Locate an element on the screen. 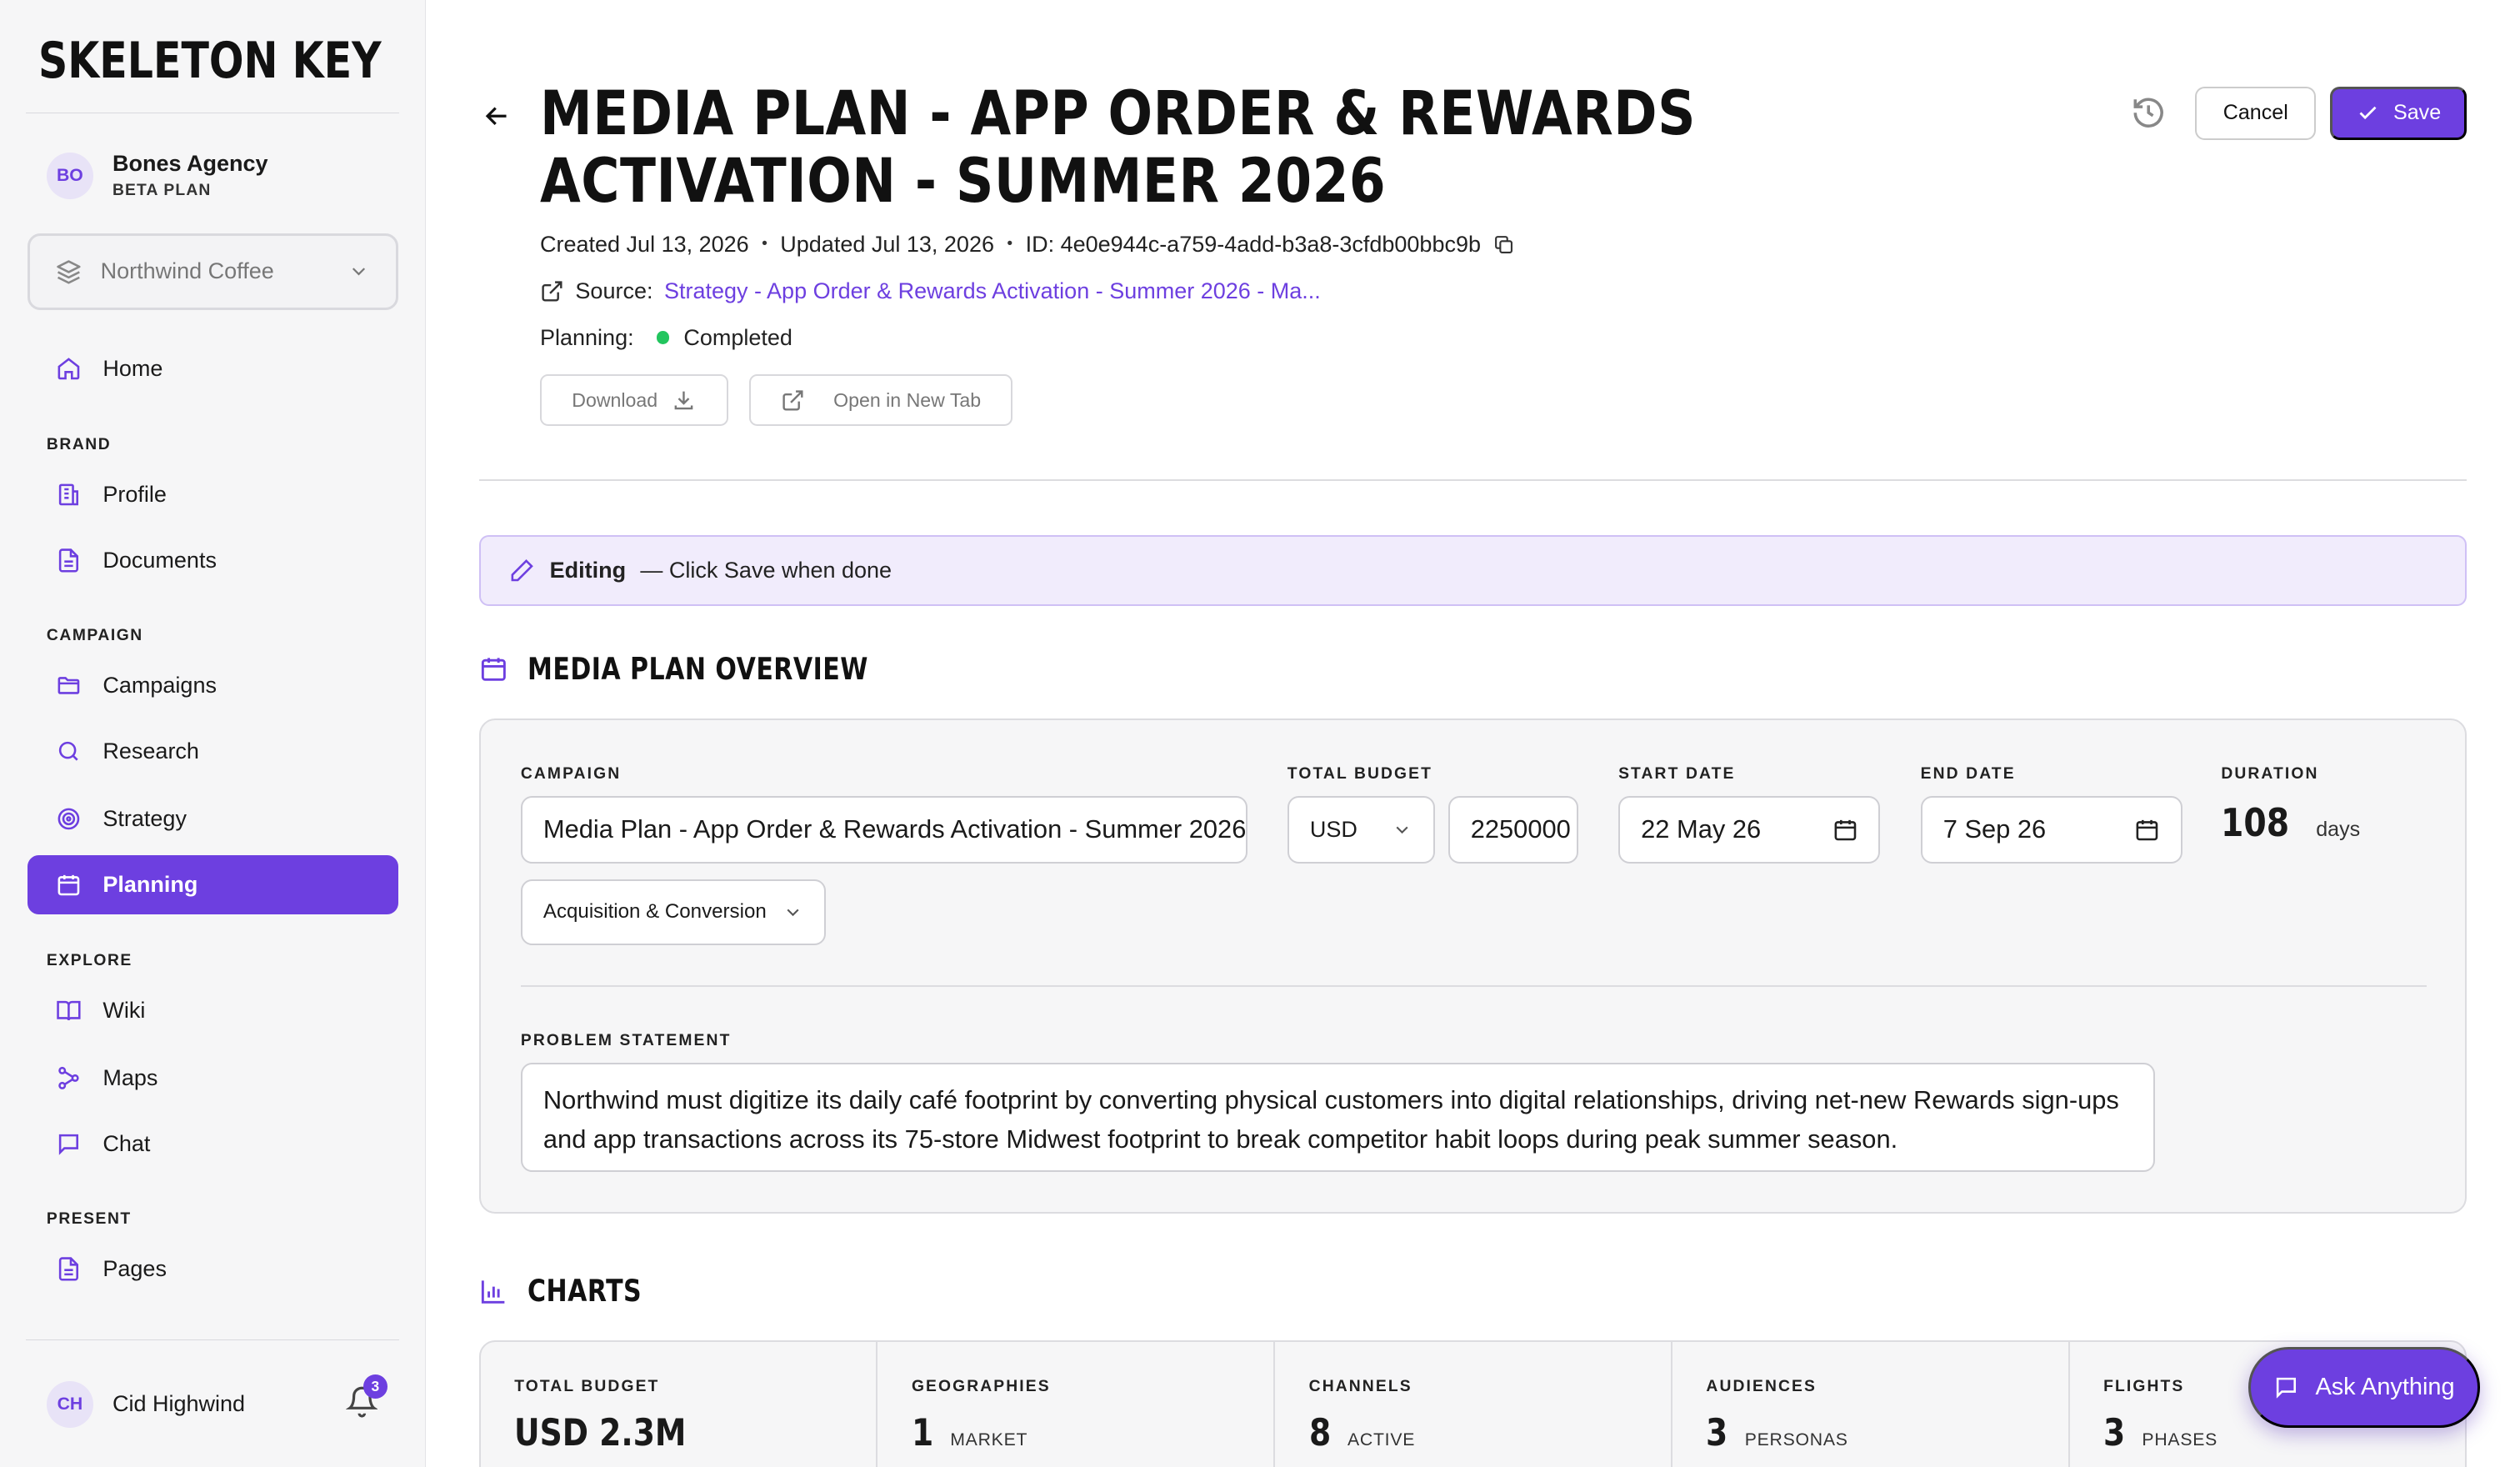 The image size is (2520, 1467). editing-banner: Editing — Click Save when done is located at coordinates (1473, 571).